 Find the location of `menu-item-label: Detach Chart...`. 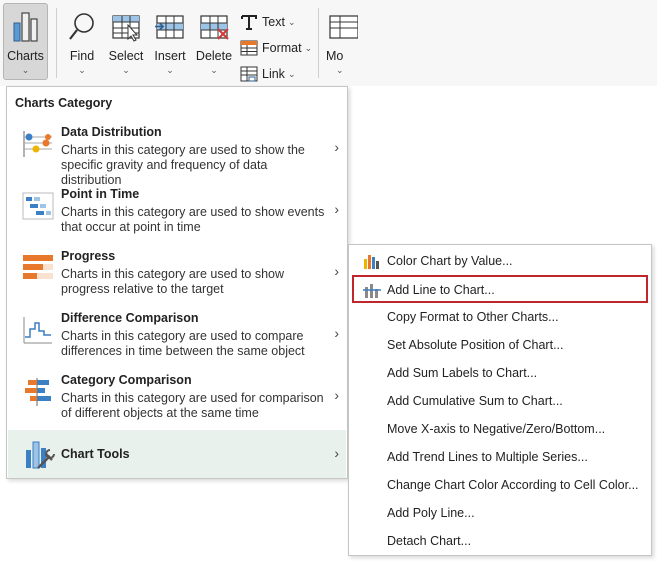

menu-item-label: Detach Chart... is located at coordinates (429, 541).